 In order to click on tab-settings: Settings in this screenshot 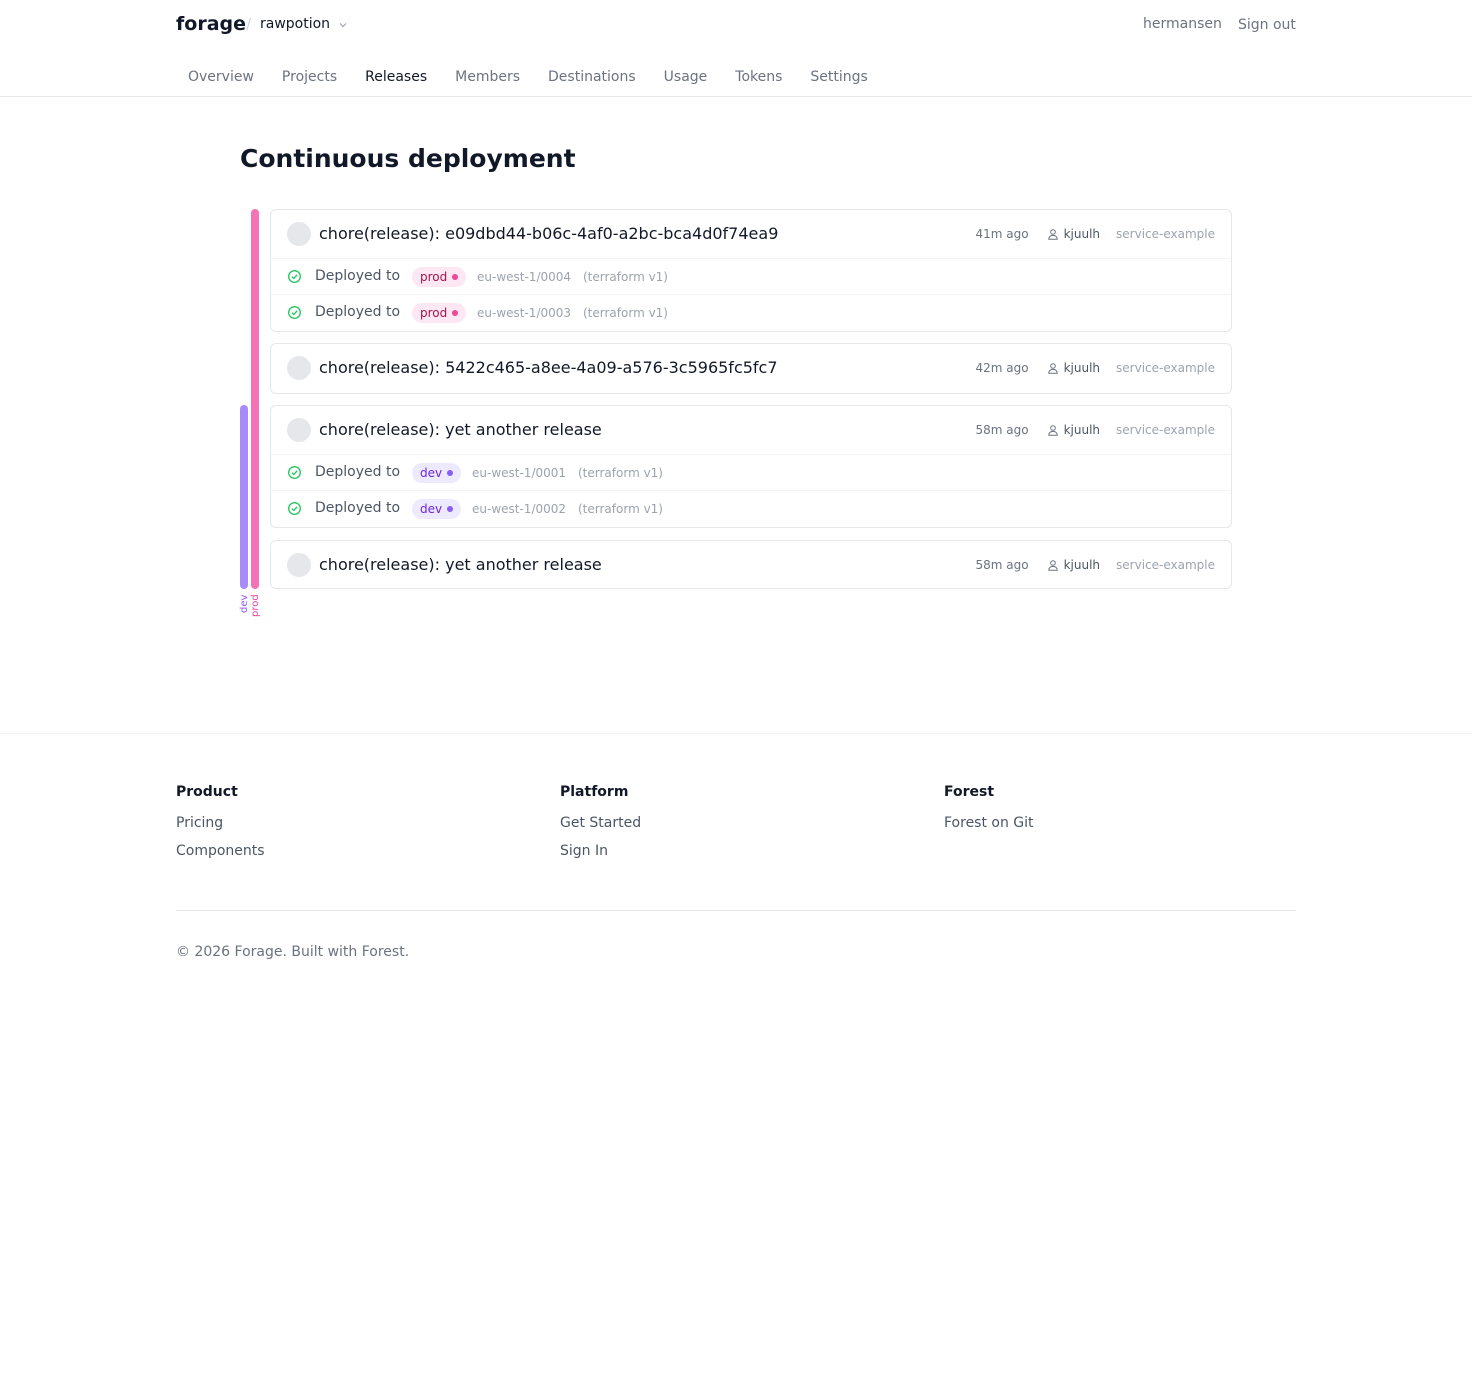, I will do `click(838, 78)`.